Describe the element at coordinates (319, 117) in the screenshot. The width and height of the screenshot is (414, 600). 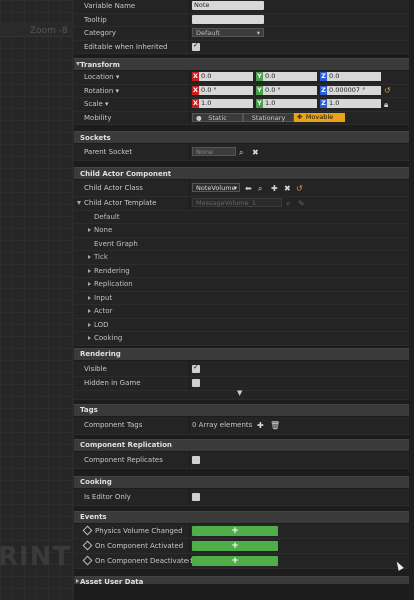
I see `mobility-movable-button: ✥ Movable` at that location.